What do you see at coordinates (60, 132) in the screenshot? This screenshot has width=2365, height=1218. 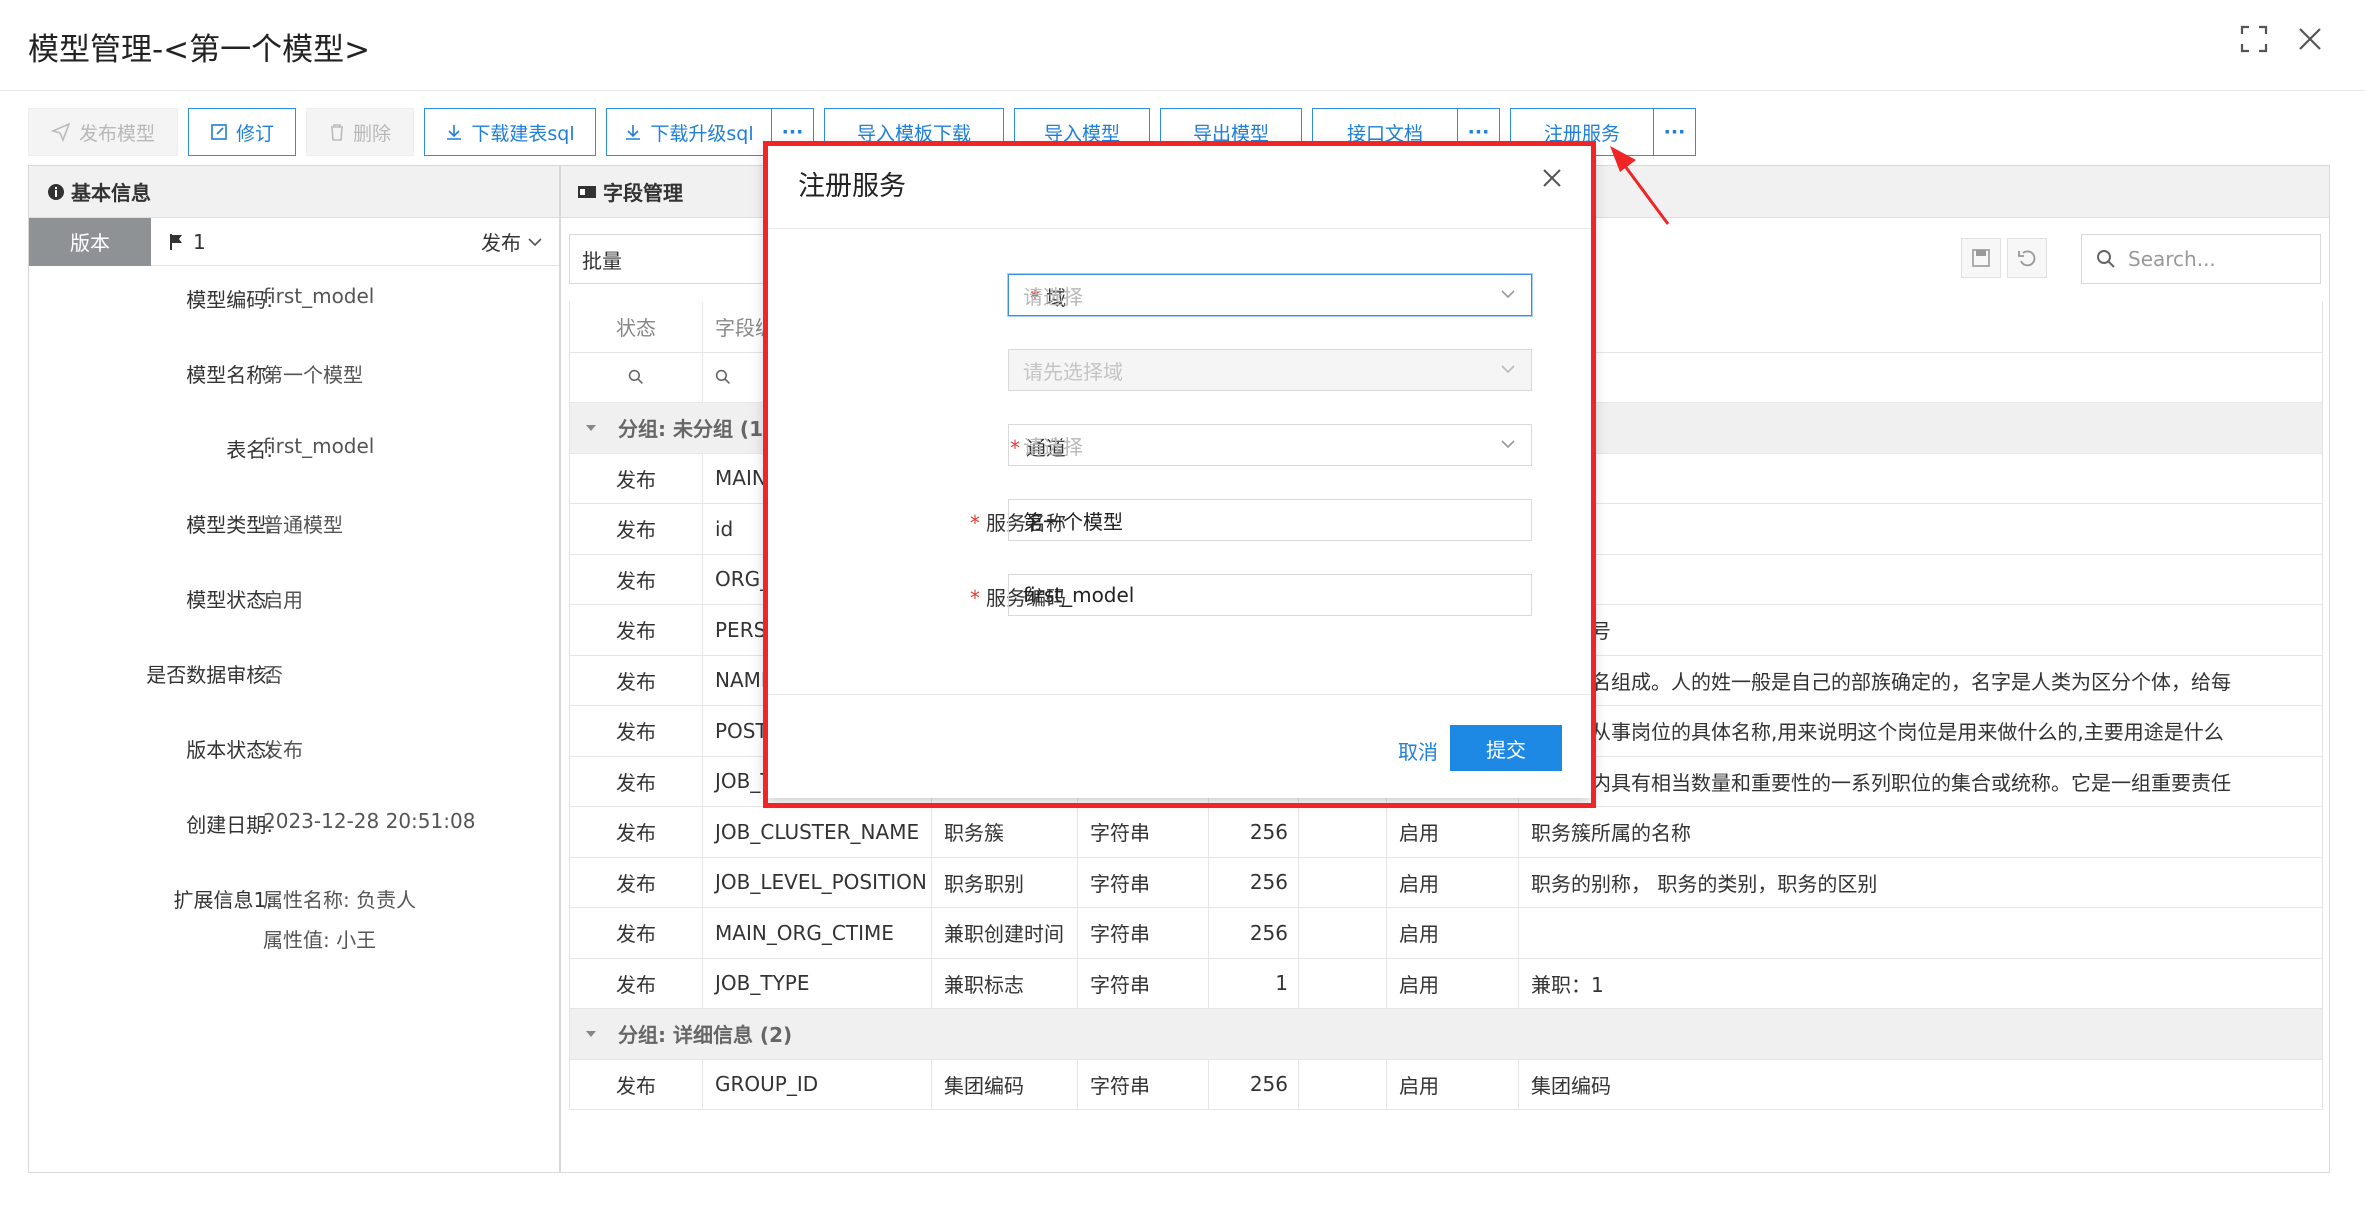 I see `send-icon` at bounding box center [60, 132].